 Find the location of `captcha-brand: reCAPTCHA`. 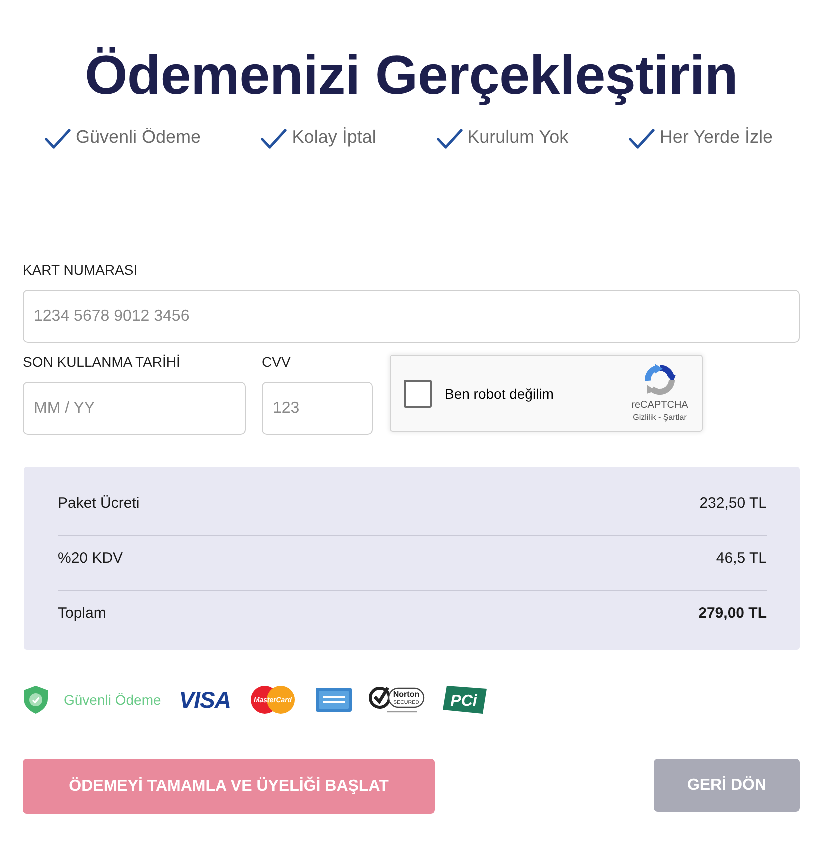

captcha-brand: reCAPTCHA is located at coordinates (660, 406).